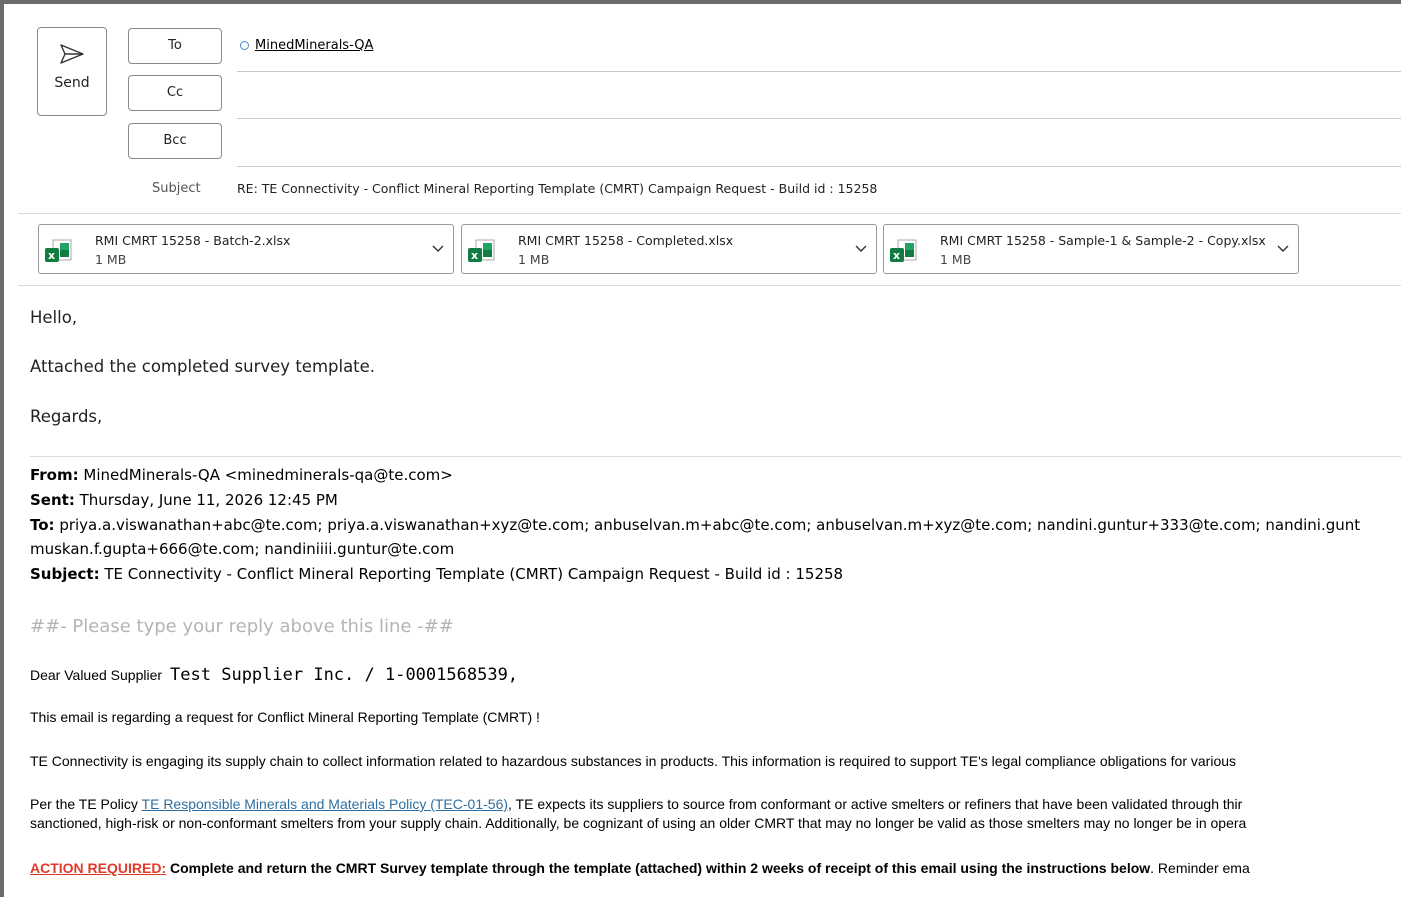 The height and width of the screenshot is (897, 1401). What do you see at coordinates (53, 317) in the screenshot?
I see `body-greeting: Hello,` at bounding box center [53, 317].